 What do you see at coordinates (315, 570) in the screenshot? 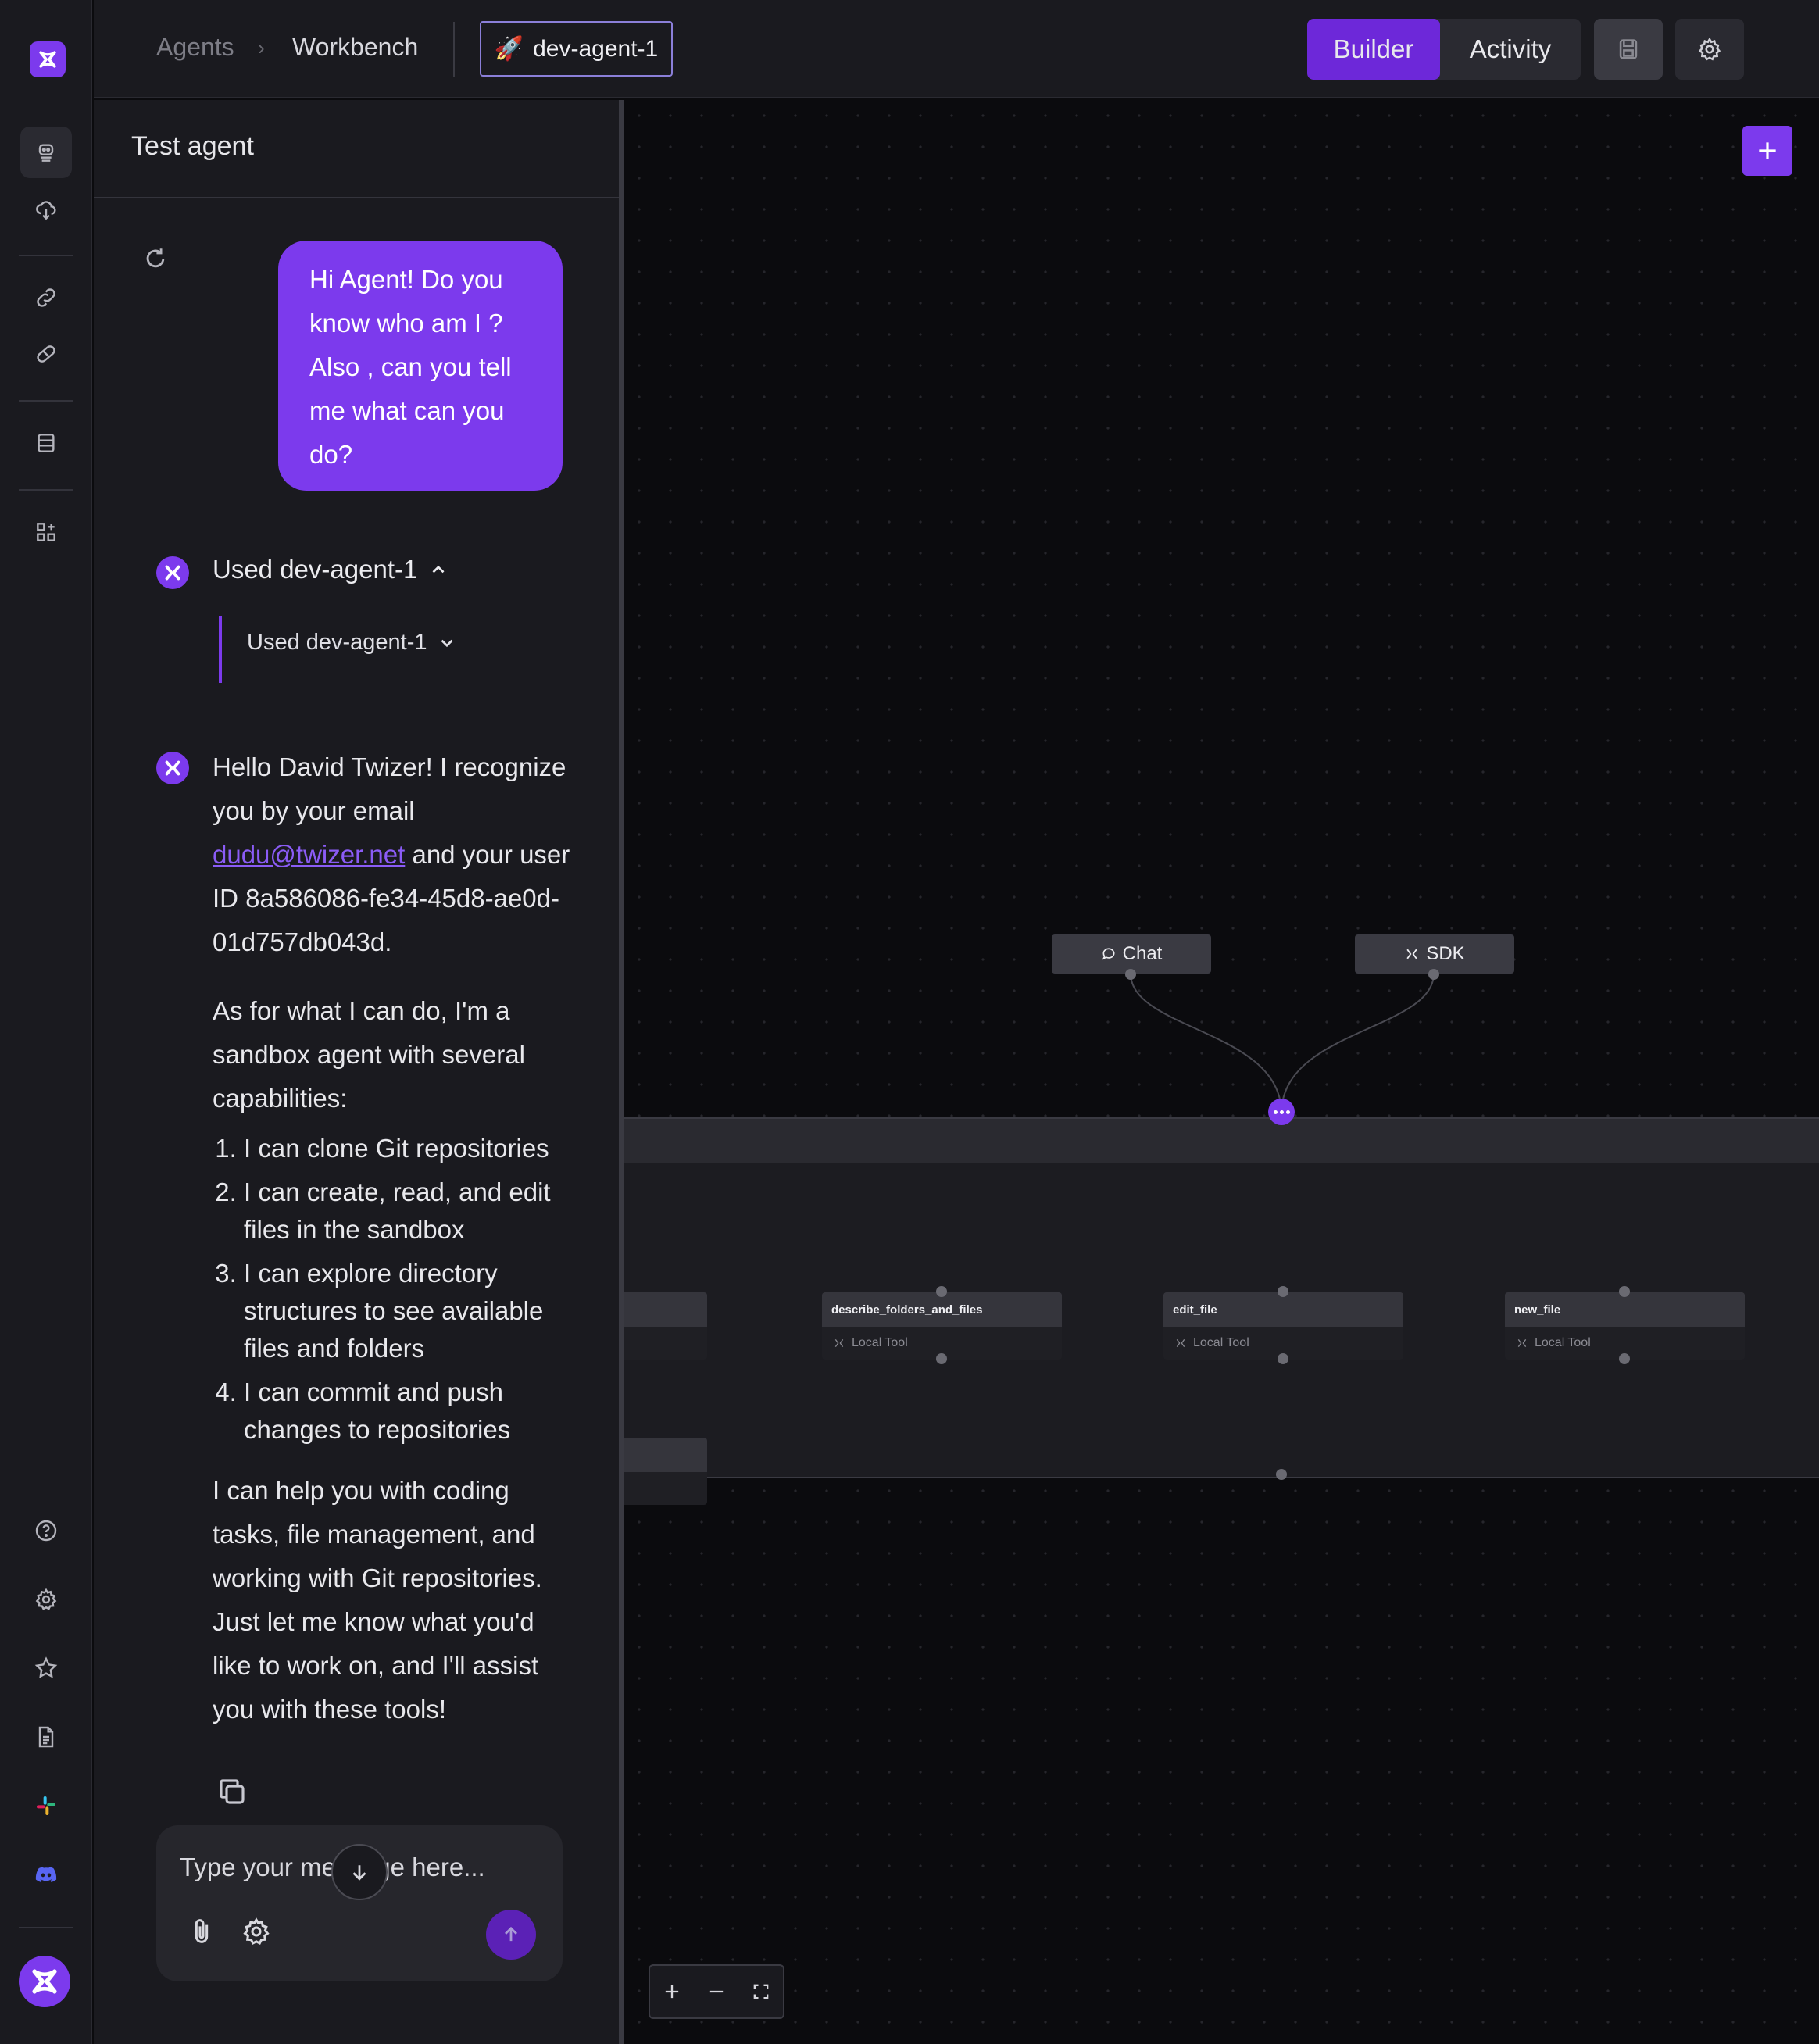
I see `tool-call-label: Used dev-agent-1` at bounding box center [315, 570].